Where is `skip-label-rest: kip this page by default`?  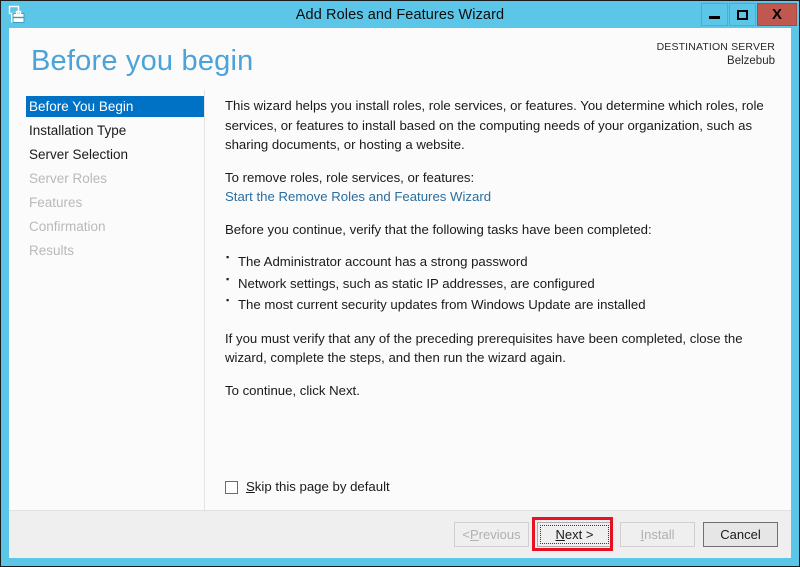 skip-label-rest: kip this page by default is located at coordinates (322, 487).